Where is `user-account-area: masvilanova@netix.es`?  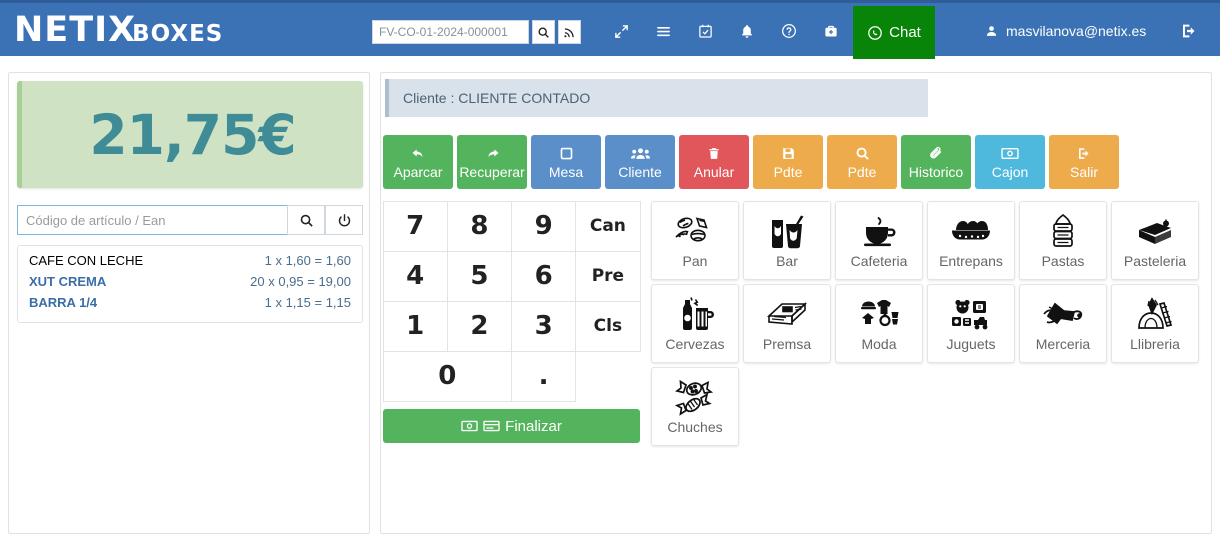 user-account-area: masvilanova@netix.es is located at coordinates (1065, 31).